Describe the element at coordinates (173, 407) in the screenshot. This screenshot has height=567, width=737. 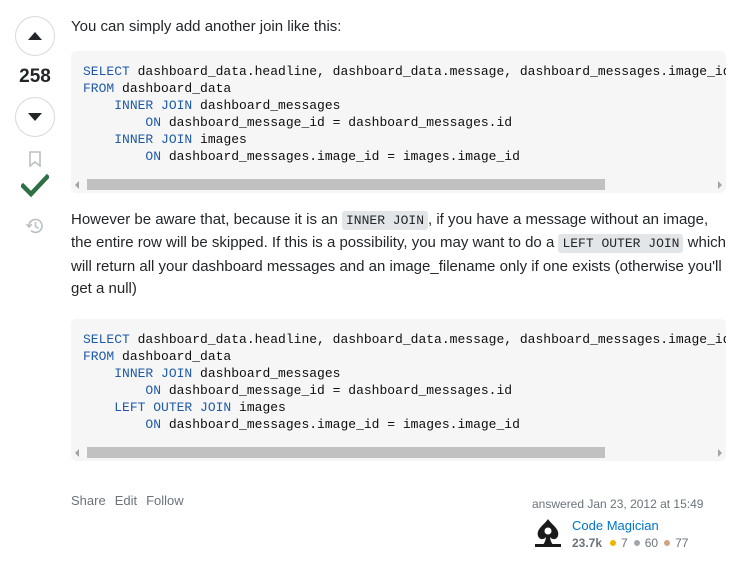
I see `sql-keyword: LEFT OUTER JOIN` at that location.